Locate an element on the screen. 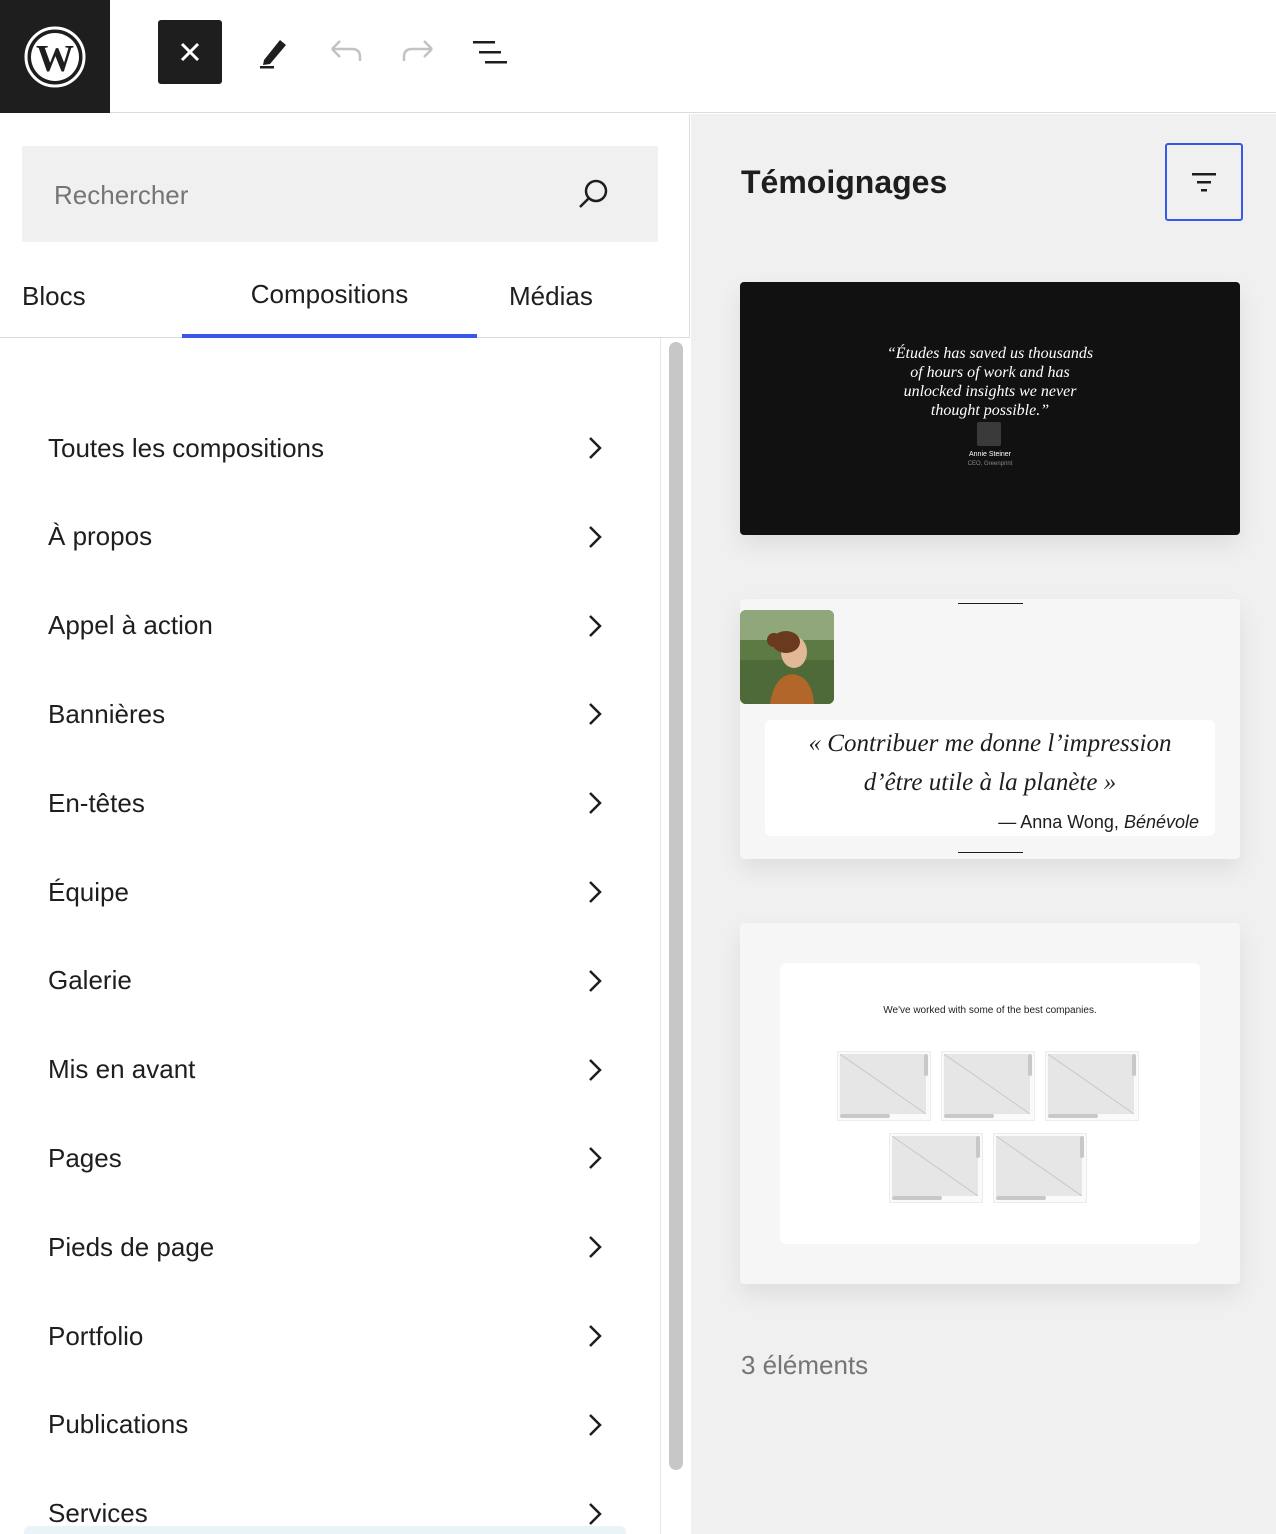 The width and height of the screenshot is (1276, 1534). category-label: Galerie is located at coordinates (90, 980).